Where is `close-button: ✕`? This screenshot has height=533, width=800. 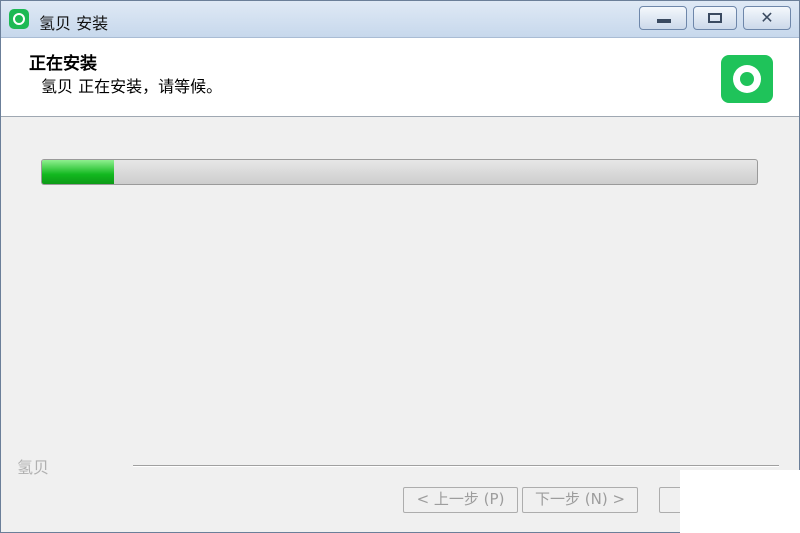 close-button: ✕ is located at coordinates (767, 18).